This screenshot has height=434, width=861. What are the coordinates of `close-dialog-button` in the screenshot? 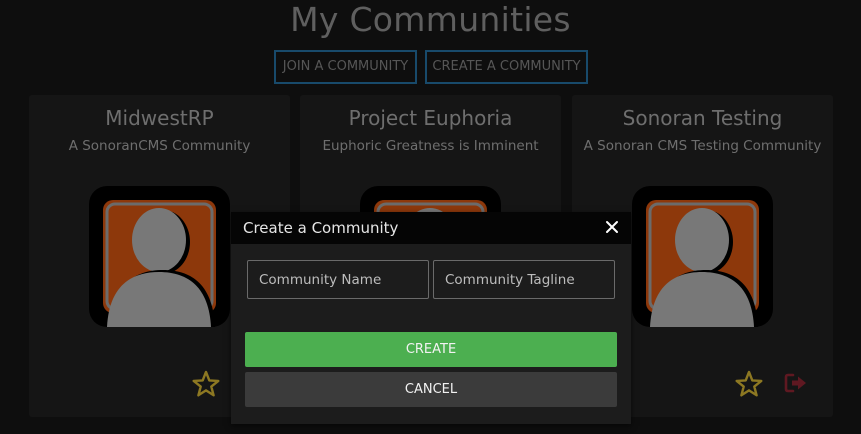 It's located at (612, 227).